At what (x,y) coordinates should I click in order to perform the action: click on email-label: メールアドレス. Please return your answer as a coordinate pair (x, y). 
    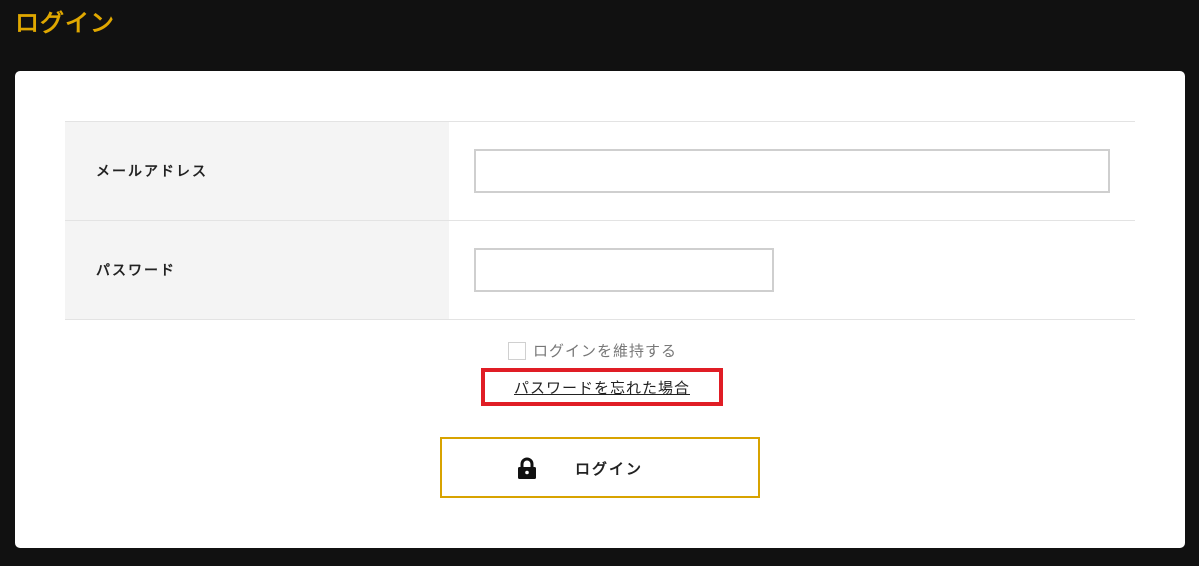
    Looking at the image, I should click on (257, 171).